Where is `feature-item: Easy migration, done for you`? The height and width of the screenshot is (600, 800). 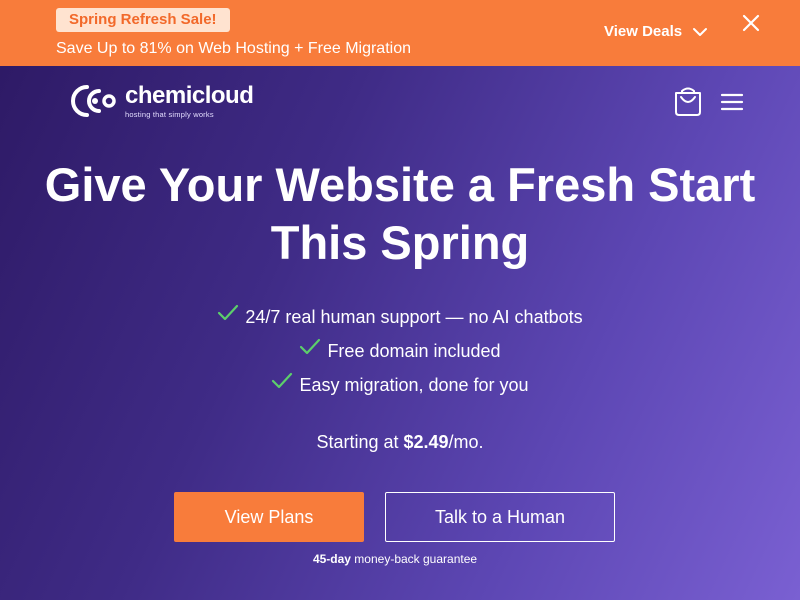 feature-item: Easy migration, done for you is located at coordinates (400, 385).